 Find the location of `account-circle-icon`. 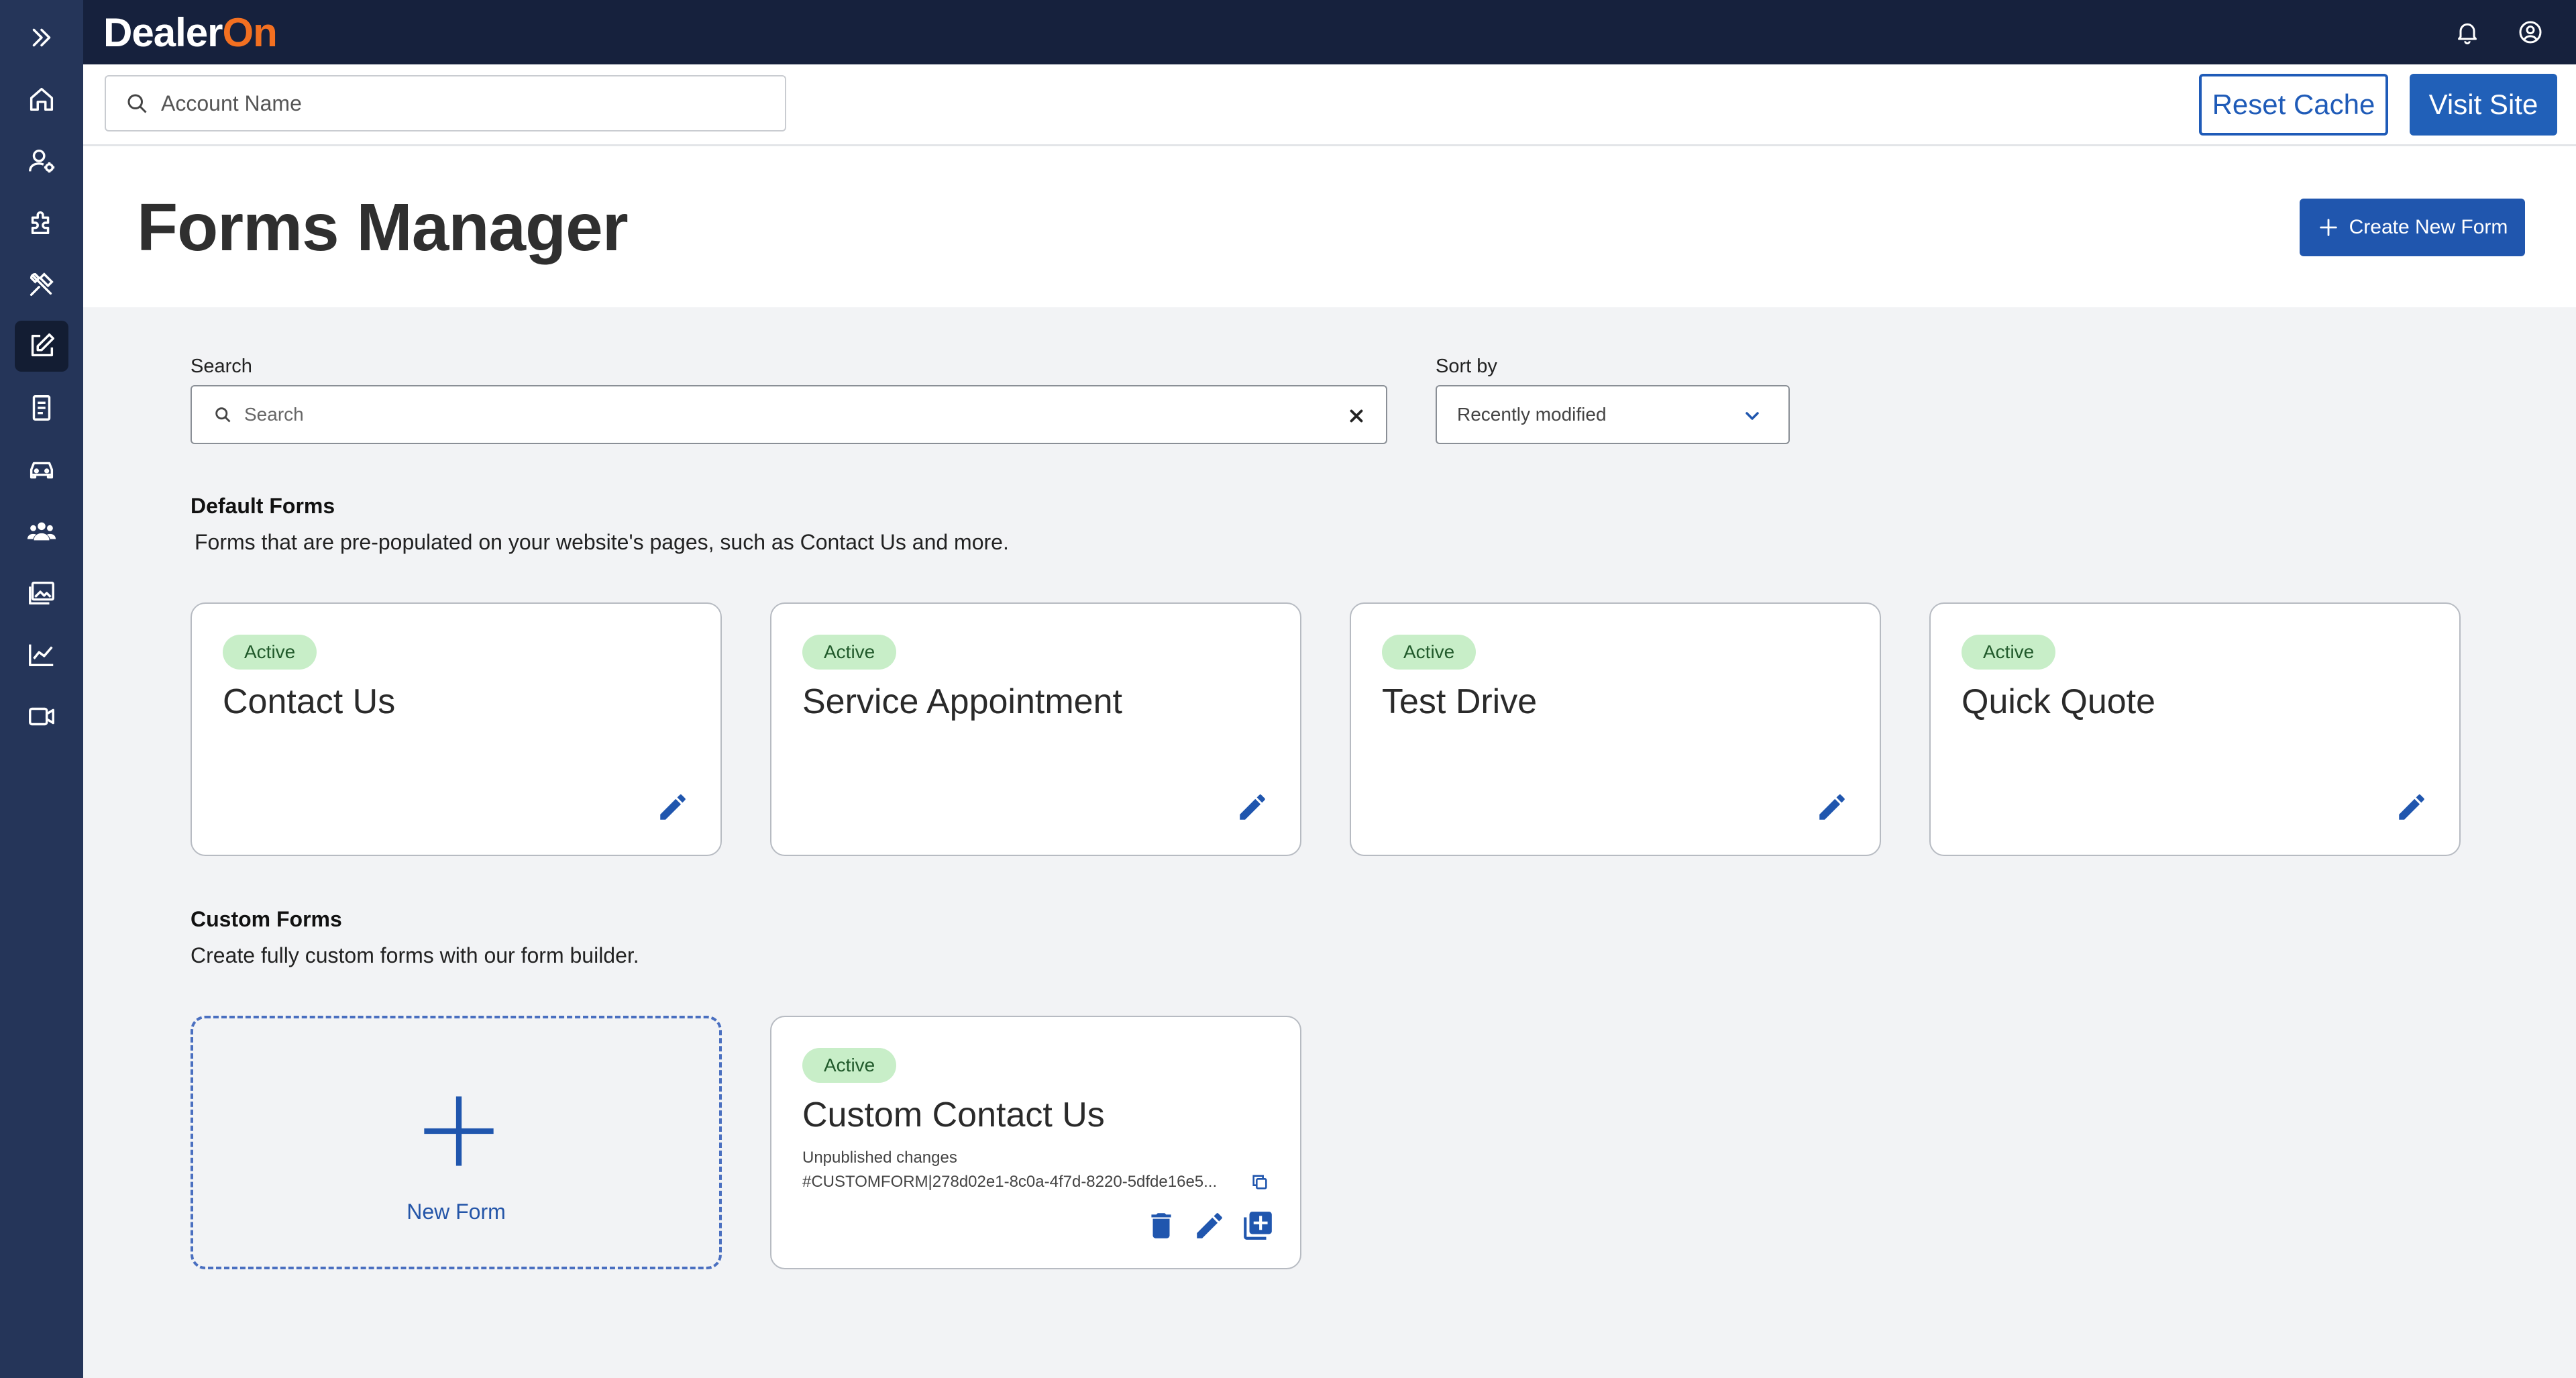

account-circle-icon is located at coordinates (2530, 32).